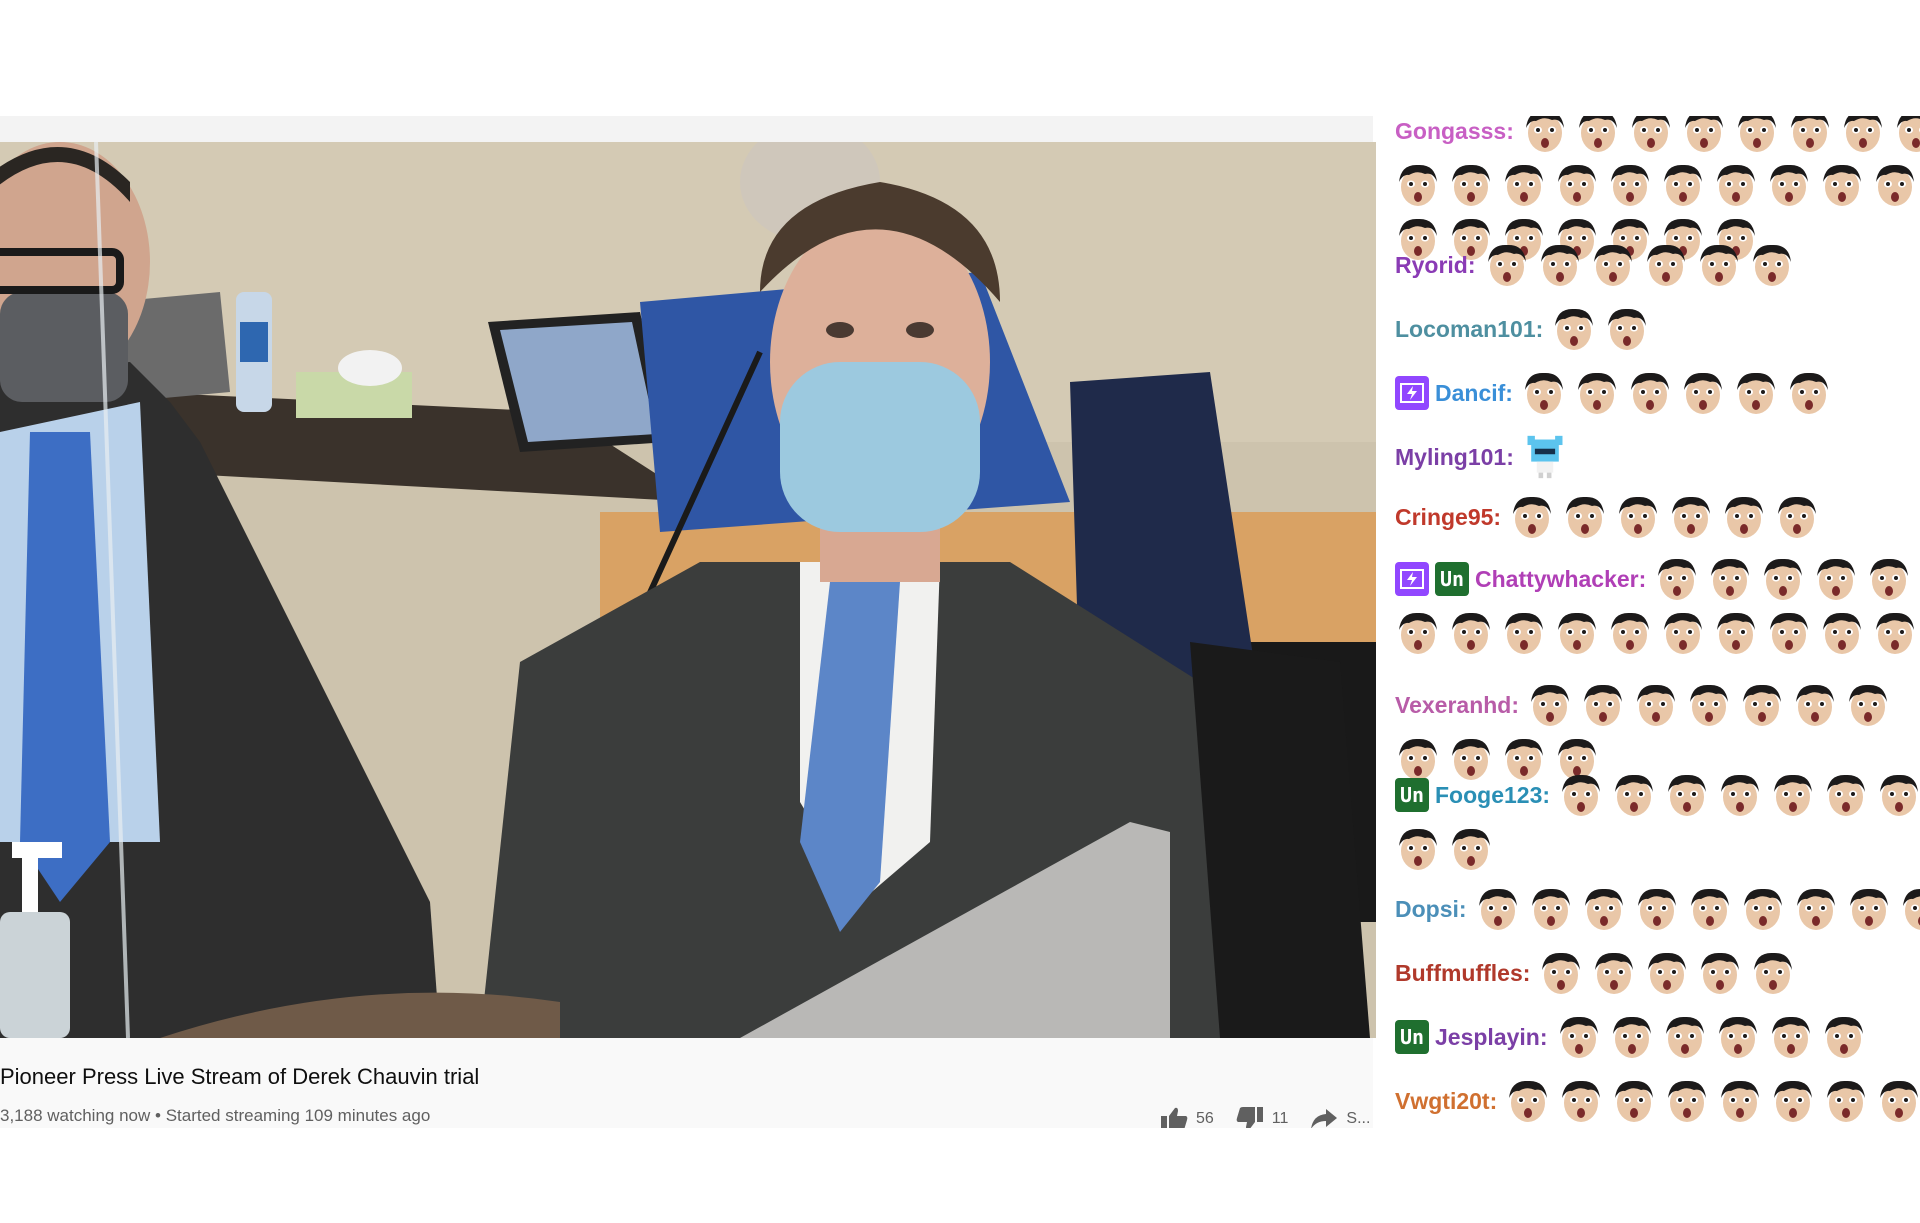  What do you see at coordinates (1446, 1101) in the screenshot?
I see `chat-username: Vwgti20t:` at bounding box center [1446, 1101].